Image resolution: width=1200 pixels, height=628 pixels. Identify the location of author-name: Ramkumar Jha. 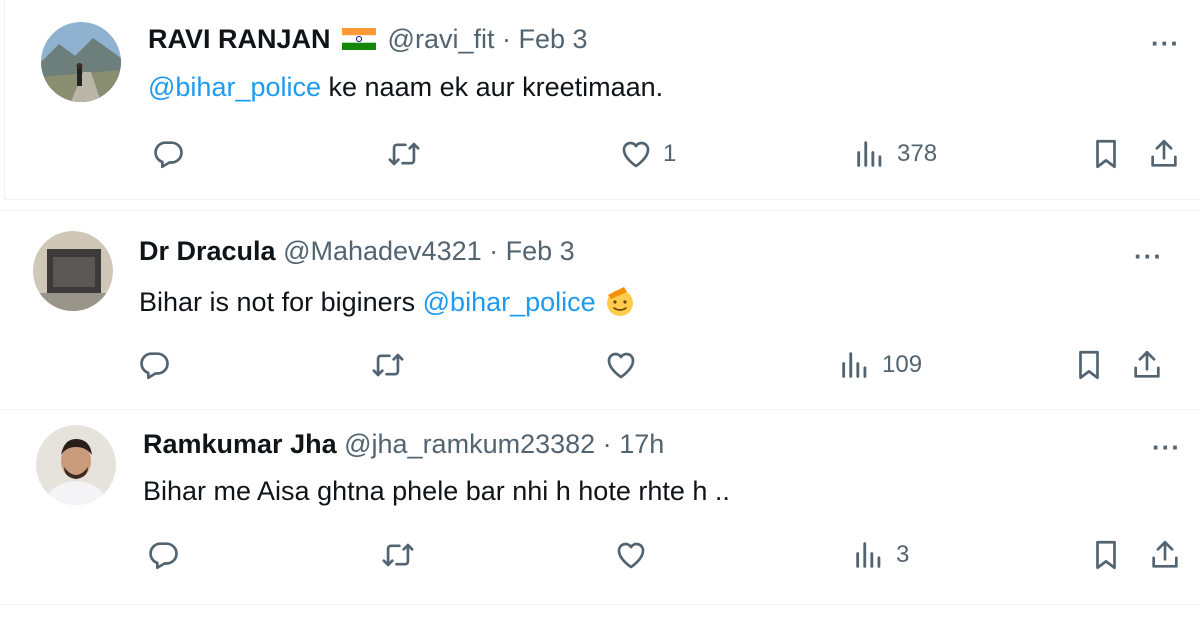
(240, 444).